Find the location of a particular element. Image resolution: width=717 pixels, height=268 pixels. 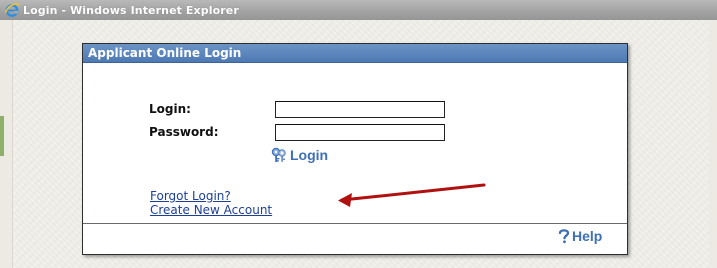

login-input is located at coordinates (360, 109).